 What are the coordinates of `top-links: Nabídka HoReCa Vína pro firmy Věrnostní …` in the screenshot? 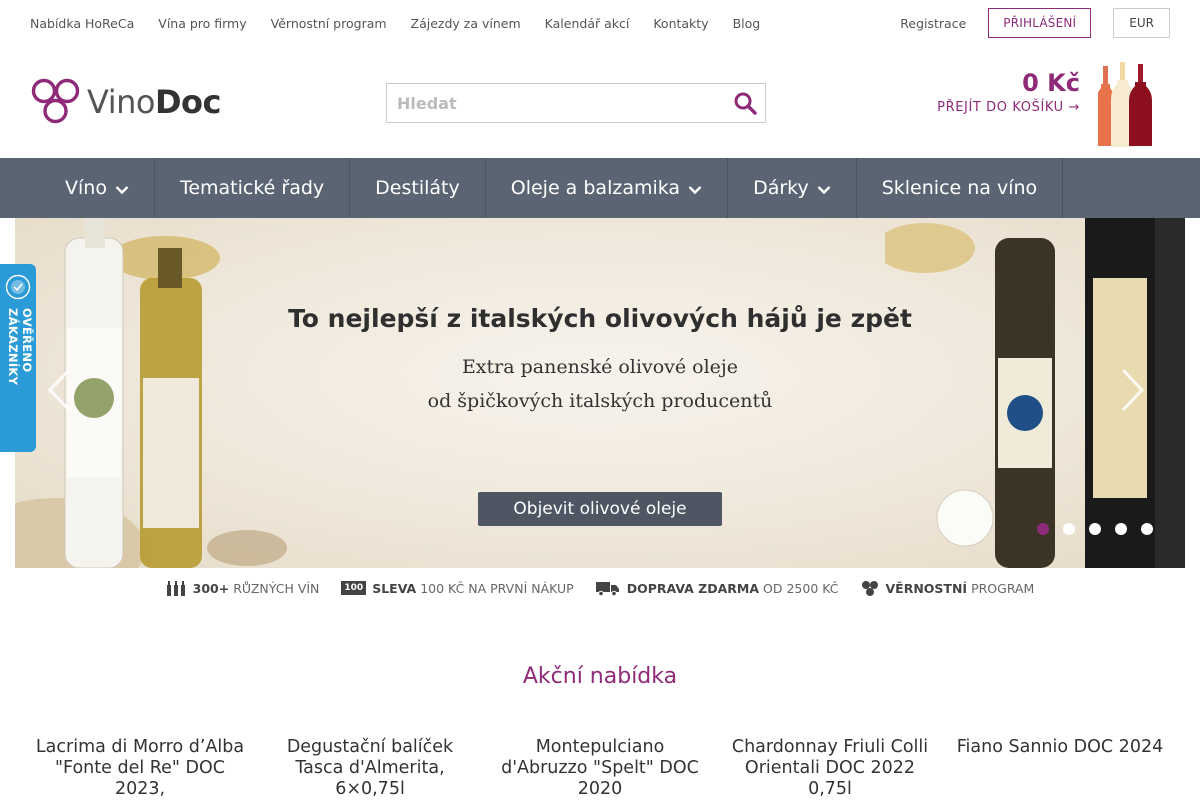 It's located at (395, 23).